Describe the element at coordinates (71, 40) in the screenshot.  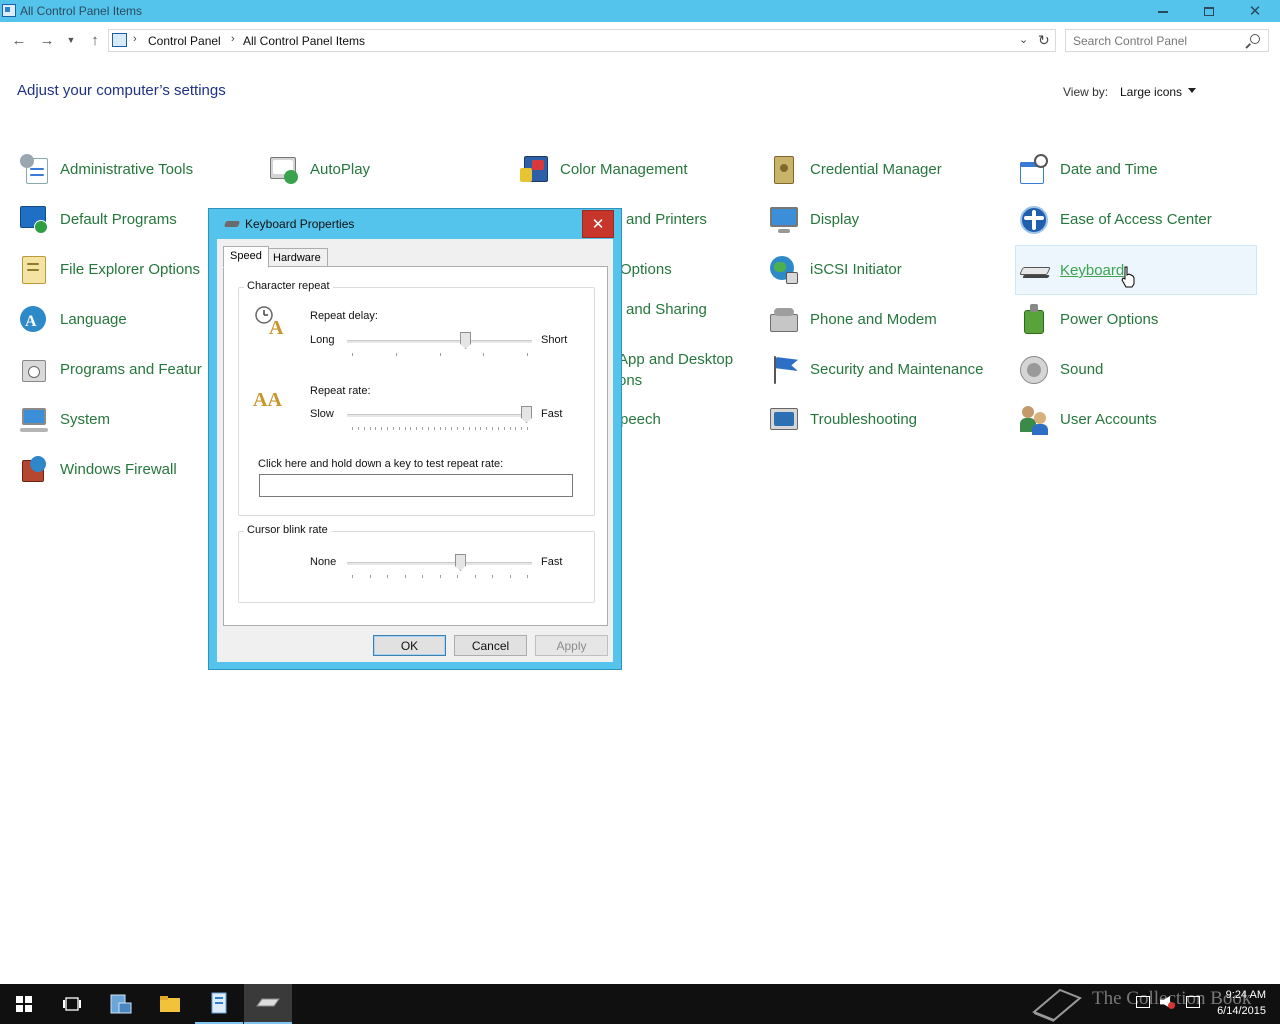
I see `recent-locations-chevron-icon: ▼` at that location.